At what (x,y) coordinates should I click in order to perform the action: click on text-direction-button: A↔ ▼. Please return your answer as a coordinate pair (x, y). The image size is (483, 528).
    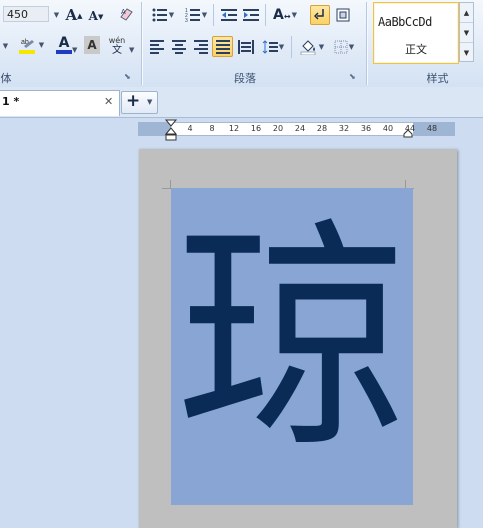
    Looking at the image, I should click on (285, 15).